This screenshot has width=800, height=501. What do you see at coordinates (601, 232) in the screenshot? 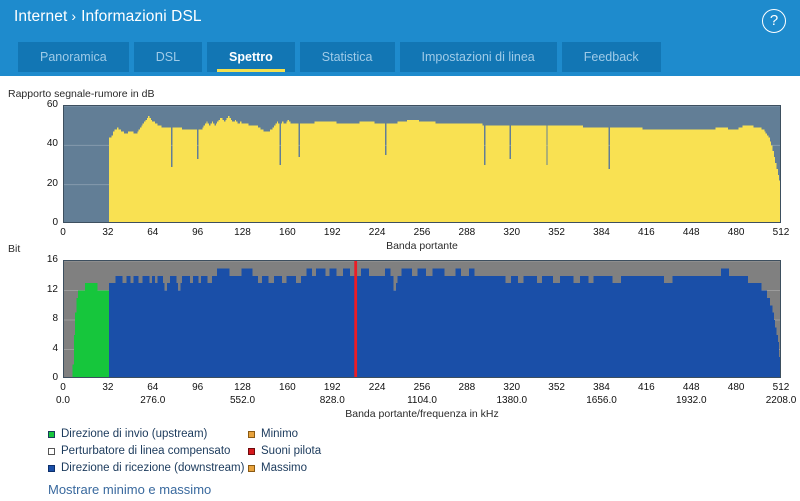
I see `snr-x-tick: 384` at bounding box center [601, 232].